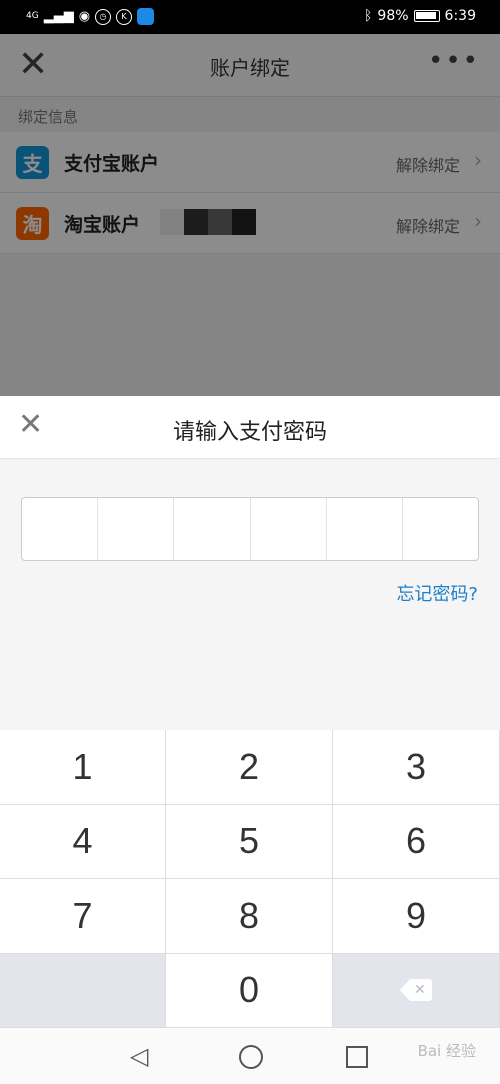  I want to click on battery-percent: 98%, so click(393, 16).